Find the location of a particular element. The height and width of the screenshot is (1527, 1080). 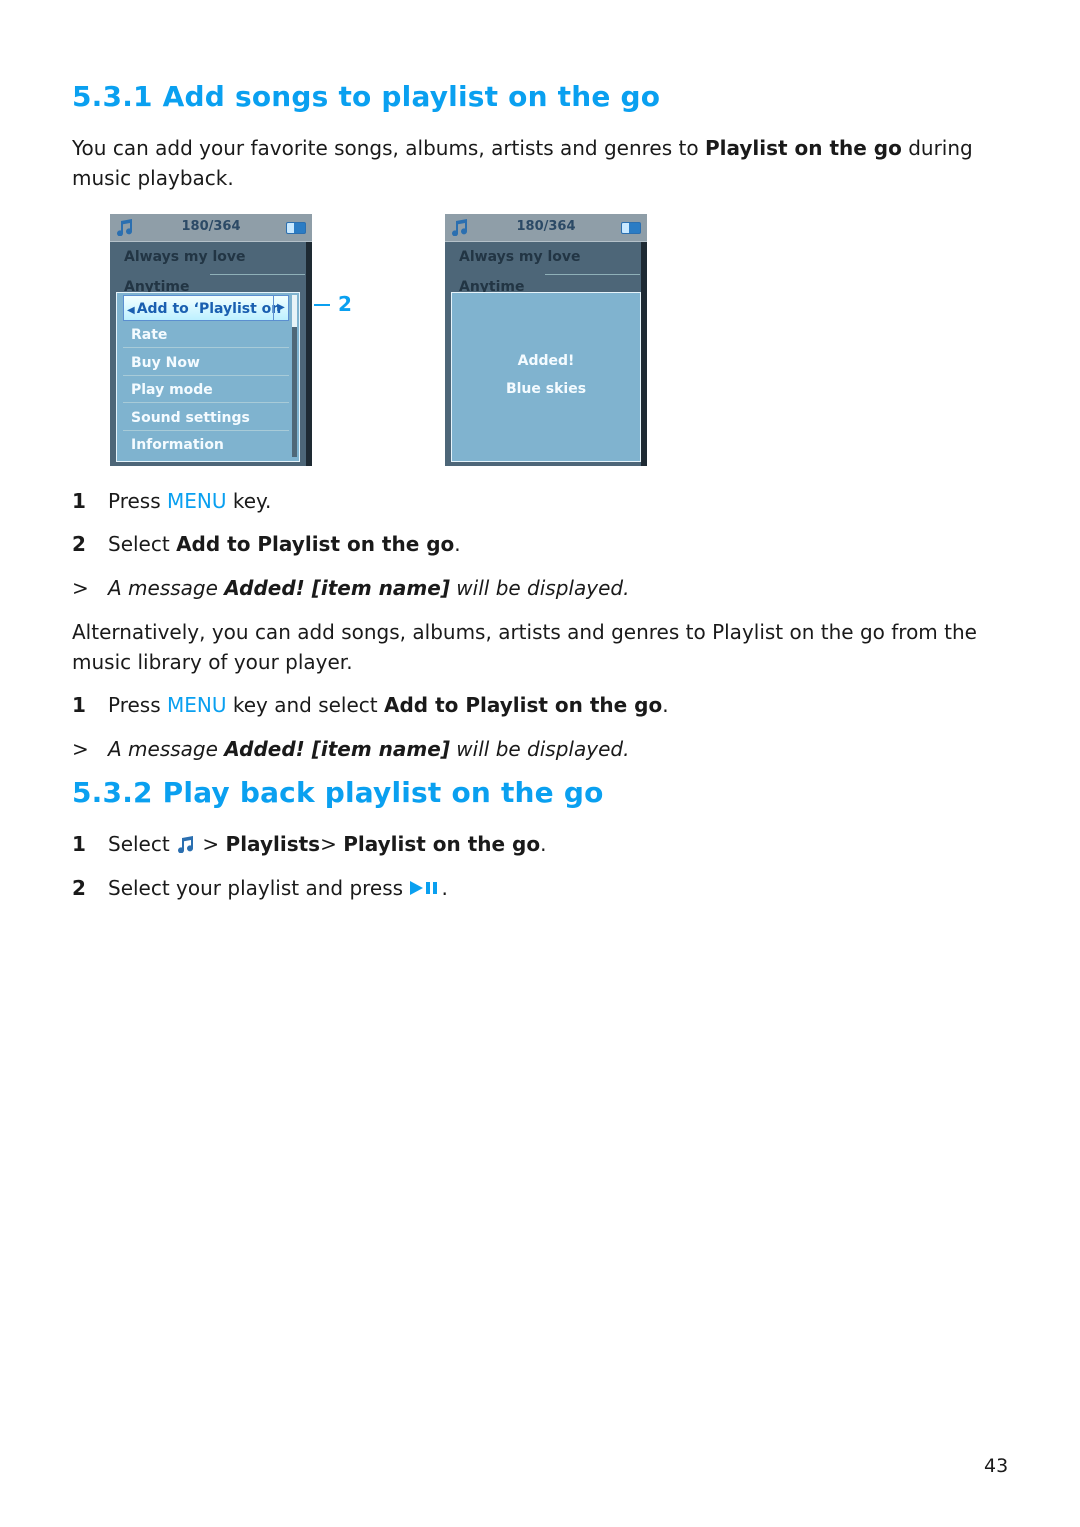

step-bold: Playlist on the go is located at coordinates (442, 844).